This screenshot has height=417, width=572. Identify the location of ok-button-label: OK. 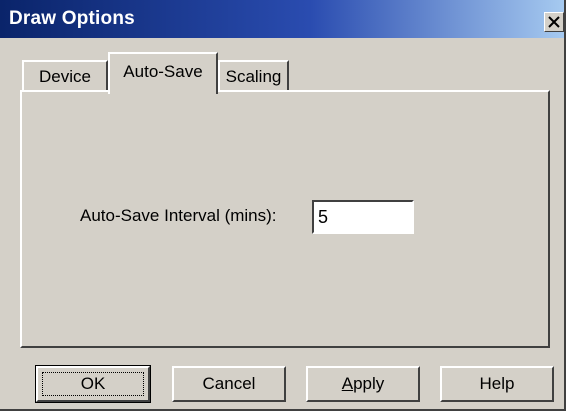
(93, 383).